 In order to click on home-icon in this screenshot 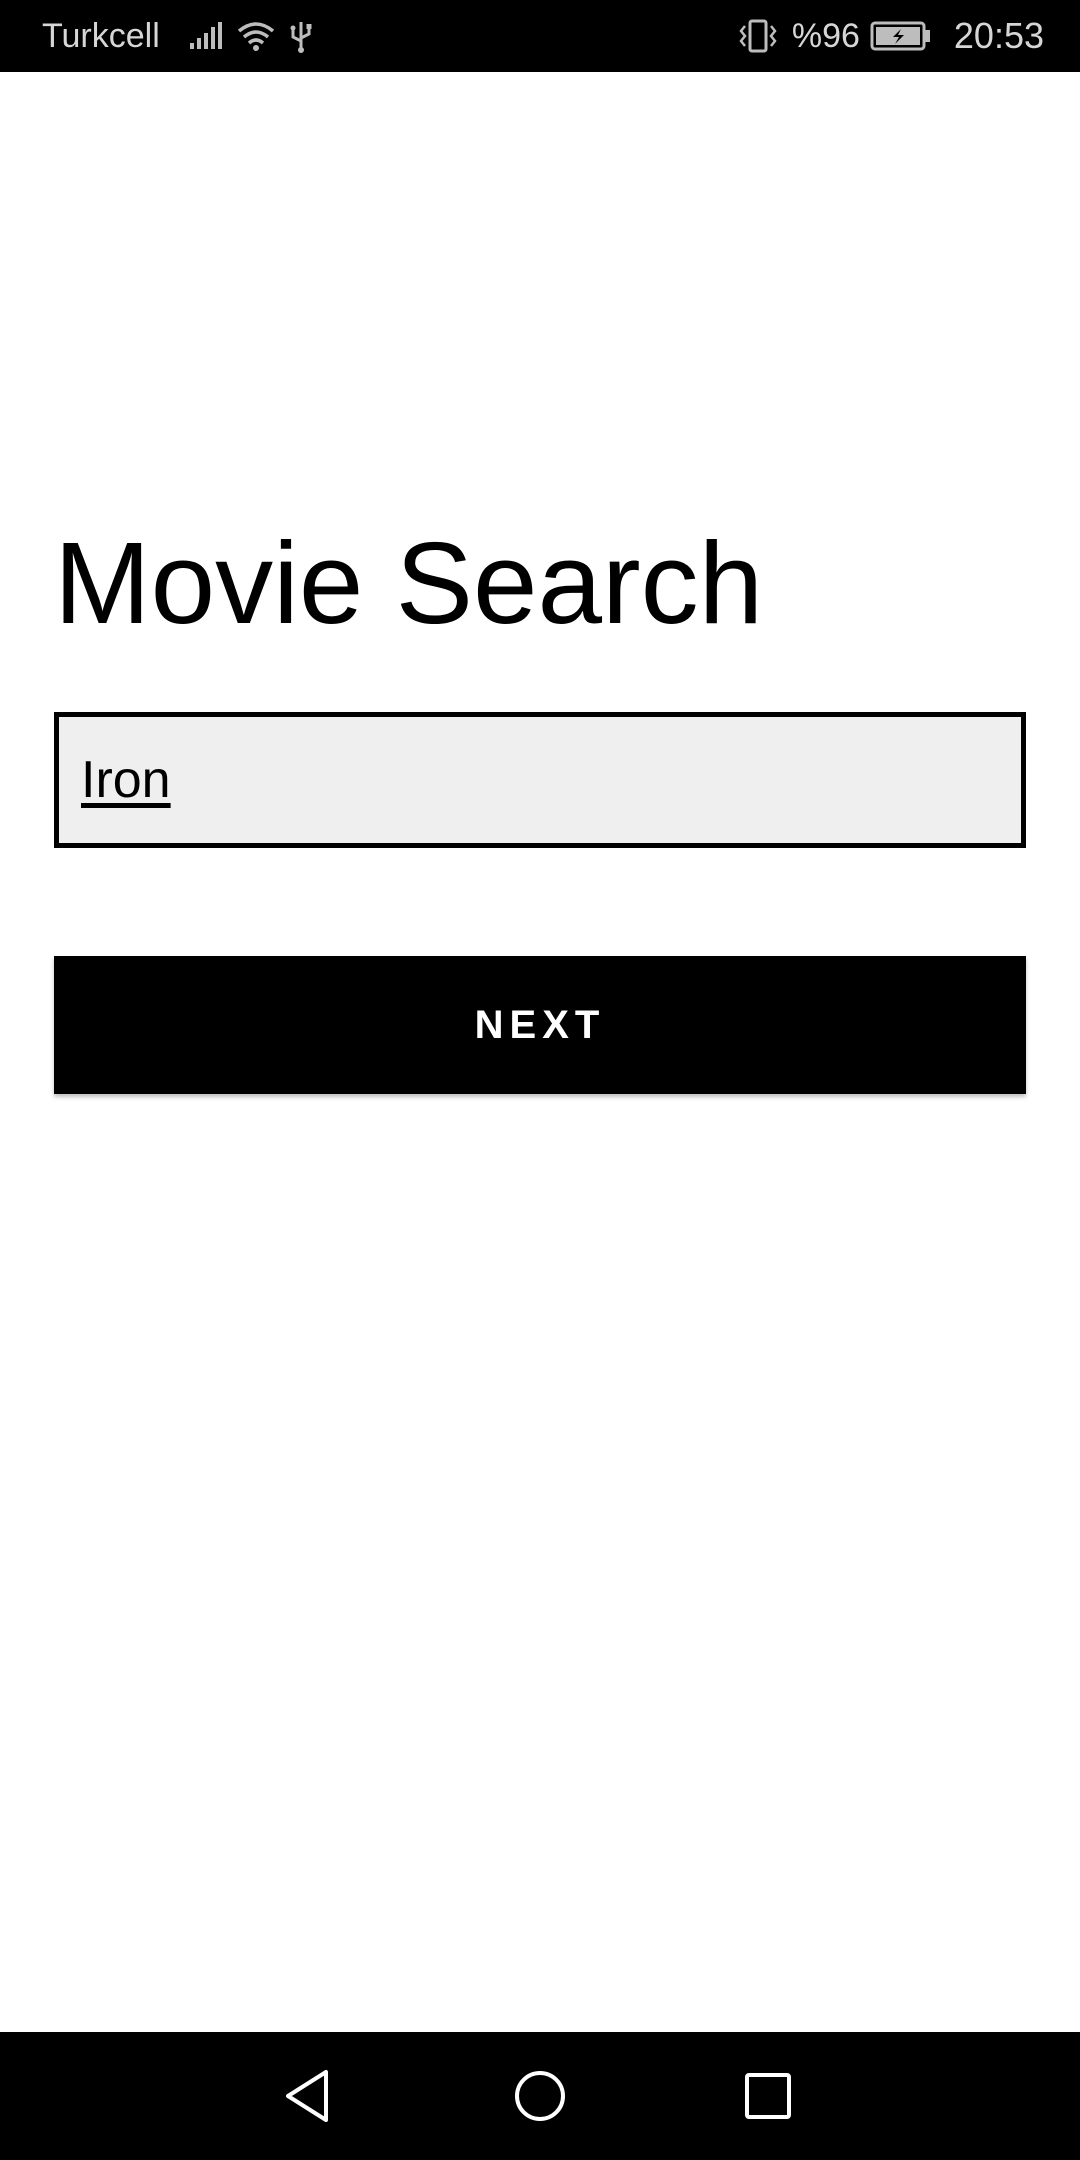, I will do `click(540, 2096)`.